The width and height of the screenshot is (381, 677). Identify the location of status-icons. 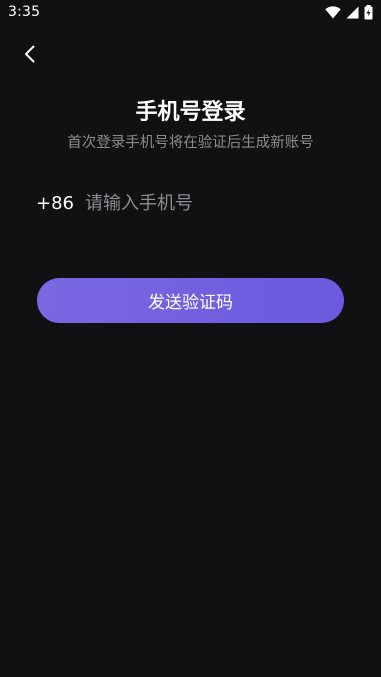
(349, 12).